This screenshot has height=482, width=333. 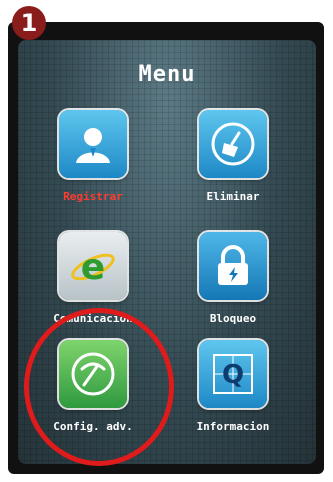 I want to click on menu-item-label: Eliminar, so click(x=233, y=196).